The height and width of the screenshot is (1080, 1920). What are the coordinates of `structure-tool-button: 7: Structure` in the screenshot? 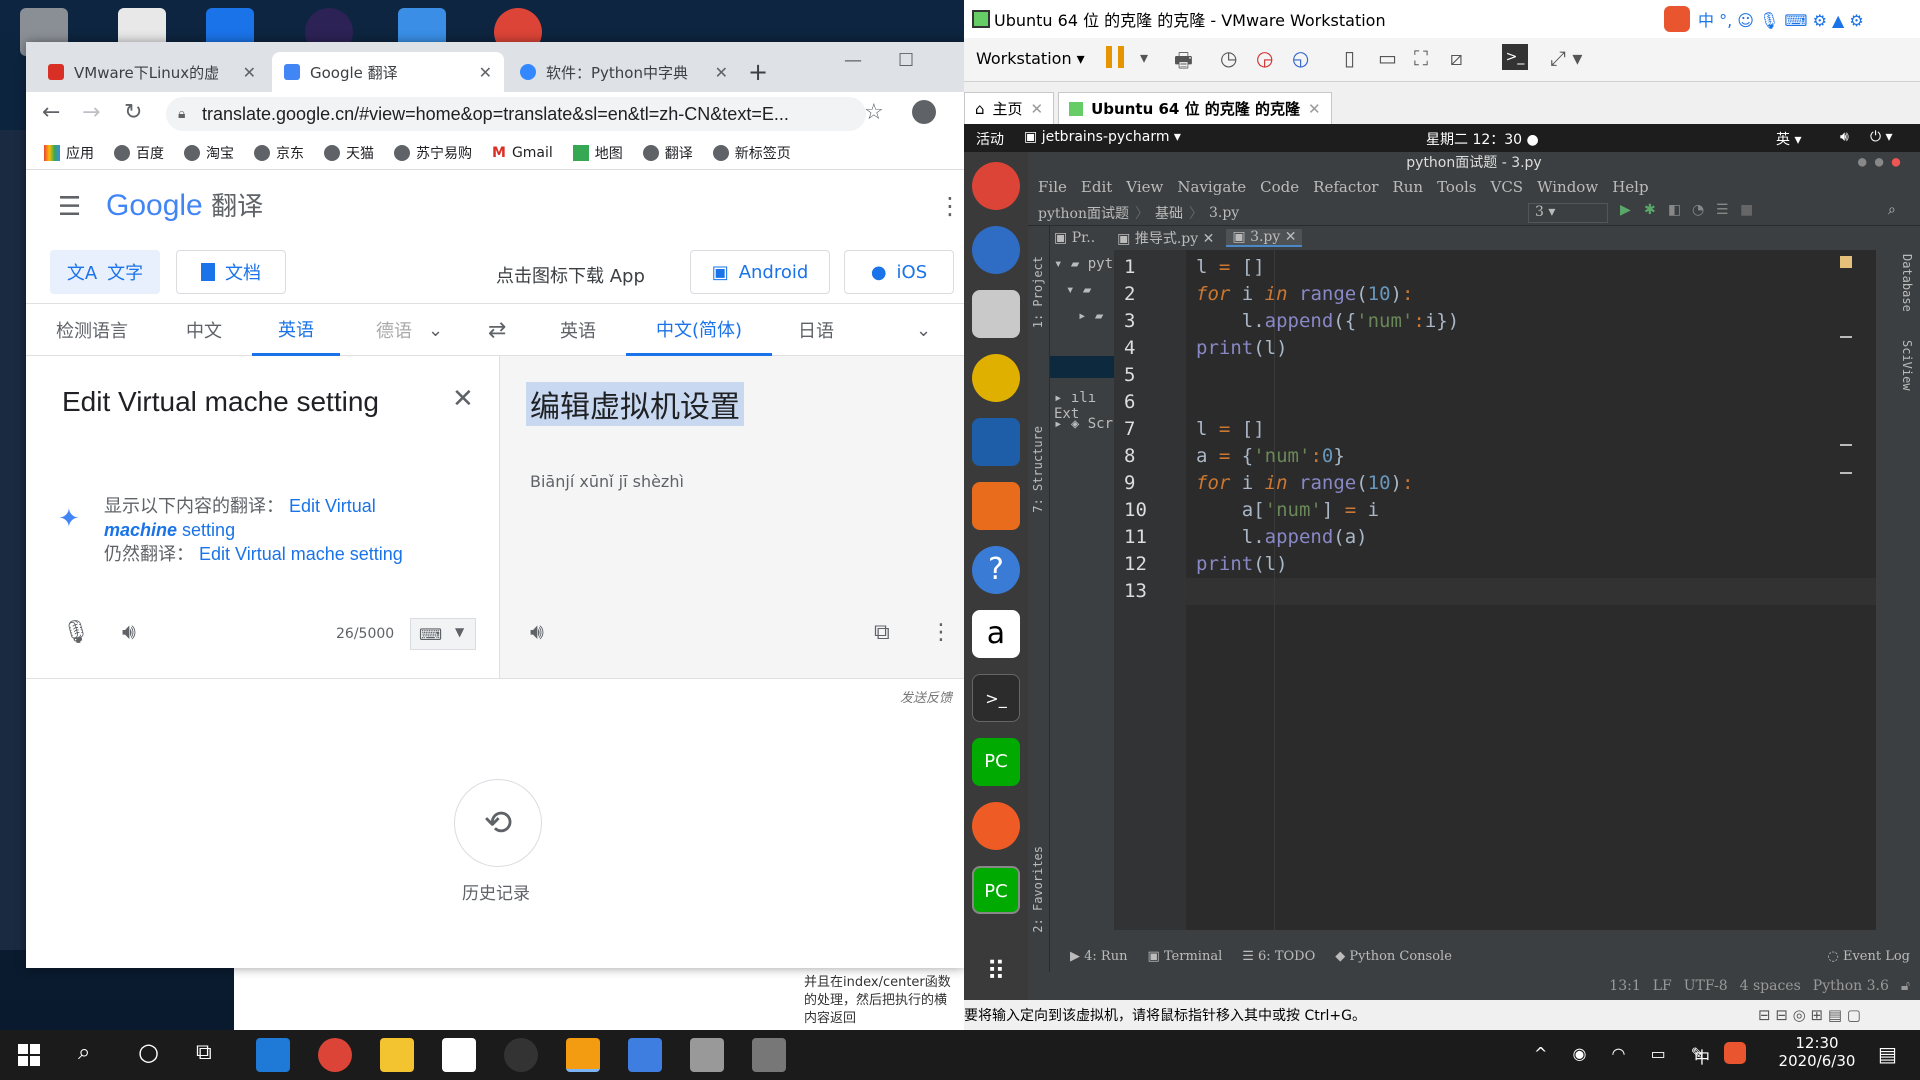 It's located at (1038, 469).